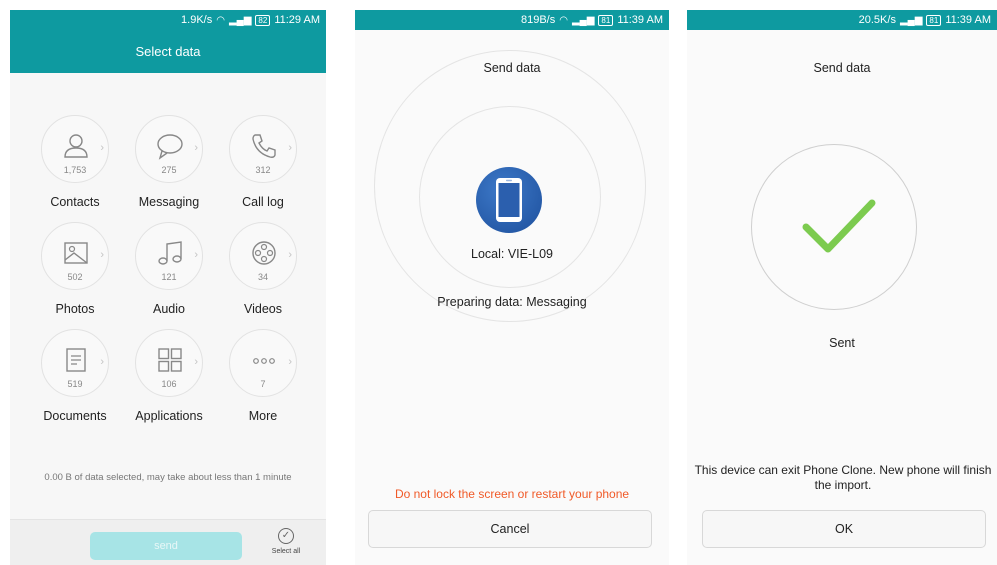  I want to click on film-reel-icon, so click(264, 253).